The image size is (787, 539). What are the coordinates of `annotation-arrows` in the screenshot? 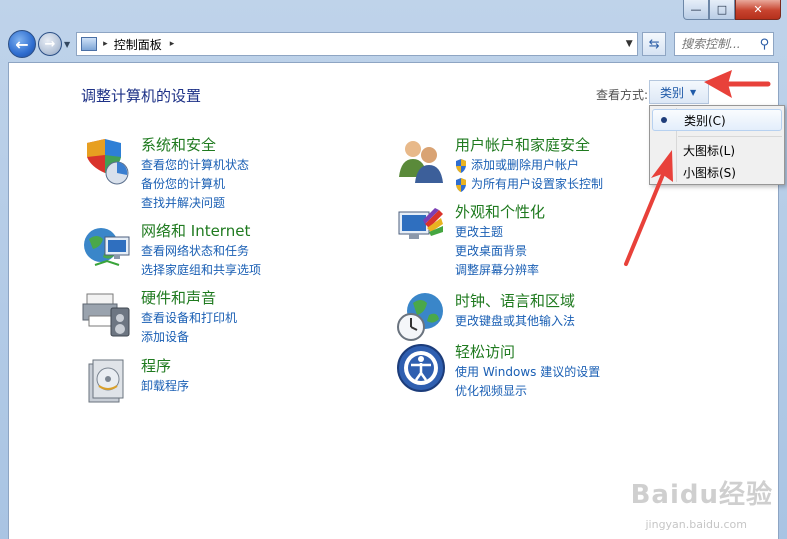 It's located at (697, 168).